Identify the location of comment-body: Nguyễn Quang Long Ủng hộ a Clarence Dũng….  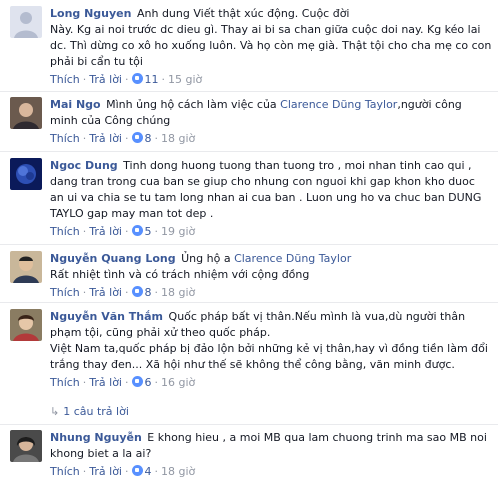
(271, 276).